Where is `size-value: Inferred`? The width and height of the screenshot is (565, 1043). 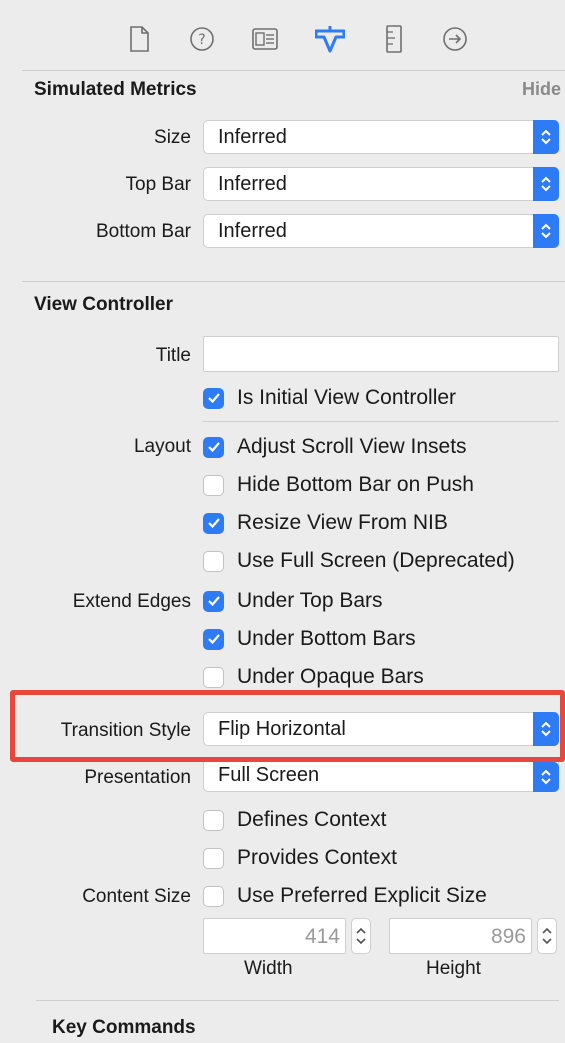
size-value: Inferred is located at coordinates (252, 137).